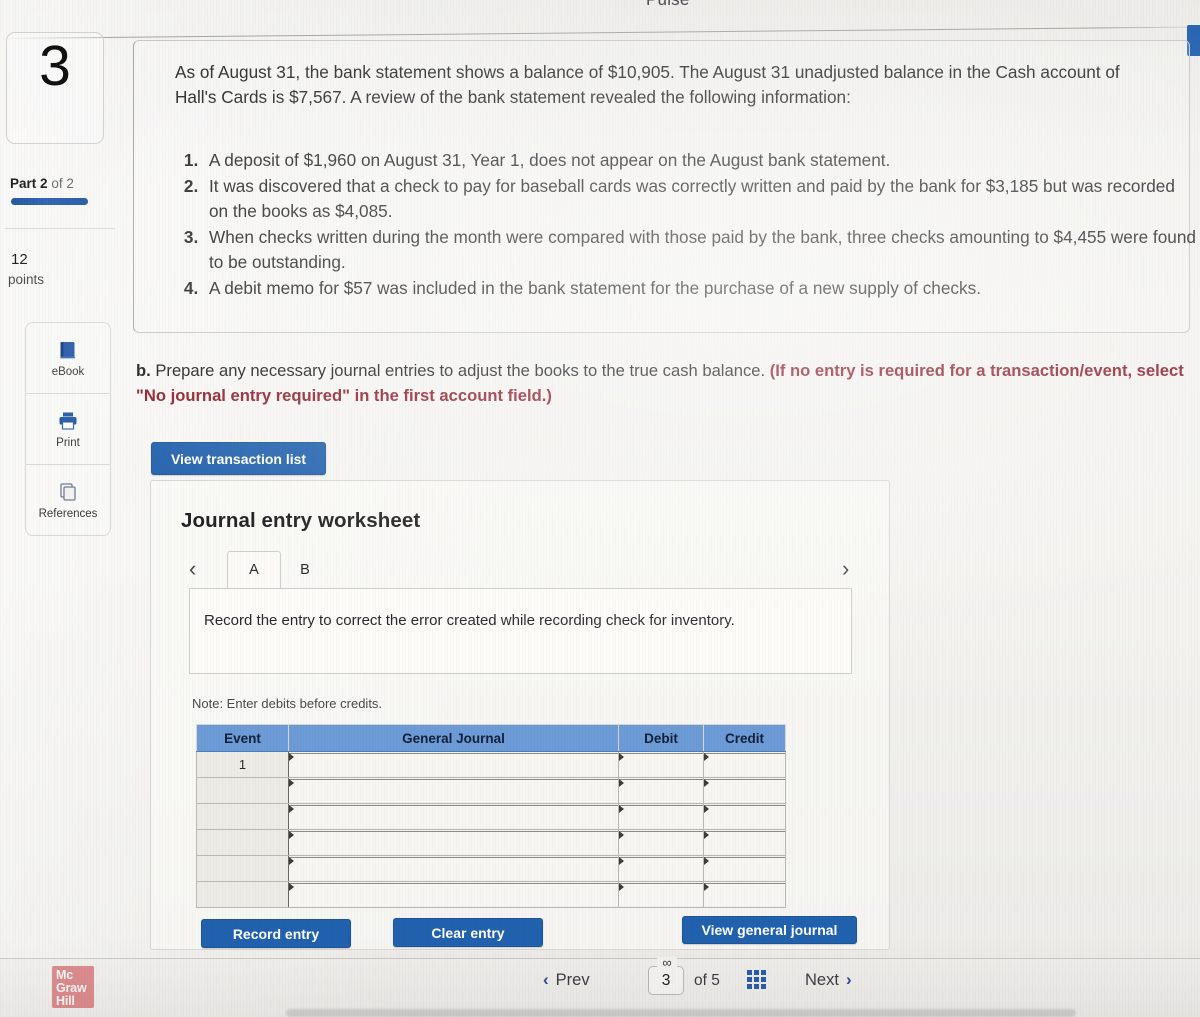  Describe the element at coordinates (254, 569) in the screenshot. I see `tab-a: A` at that location.